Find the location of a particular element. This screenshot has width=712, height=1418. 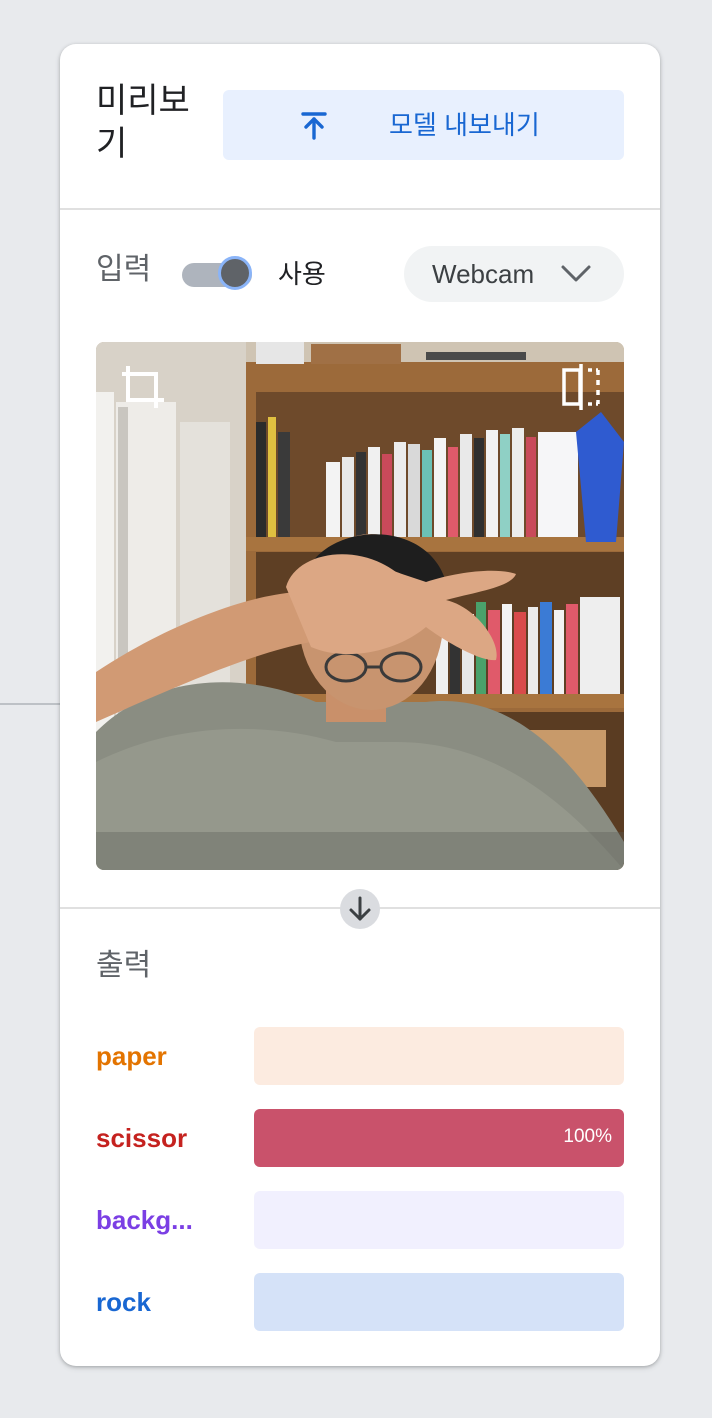

flip-horizontal-icon is located at coordinates (581, 387).